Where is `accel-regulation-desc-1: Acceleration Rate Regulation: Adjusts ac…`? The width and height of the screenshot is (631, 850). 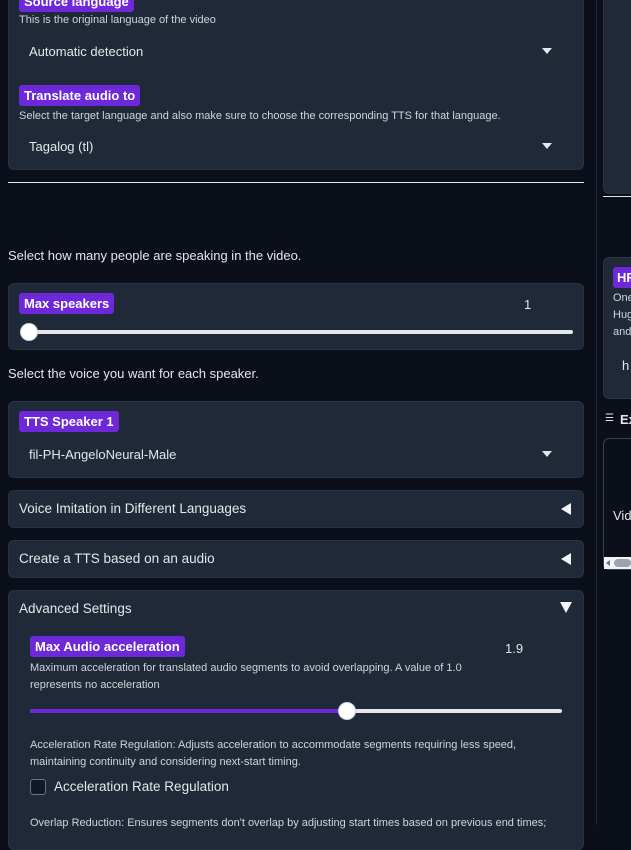 accel-regulation-desc-1: Acceleration Rate Regulation: Adjusts ac… is located at coordinates (273, 745).